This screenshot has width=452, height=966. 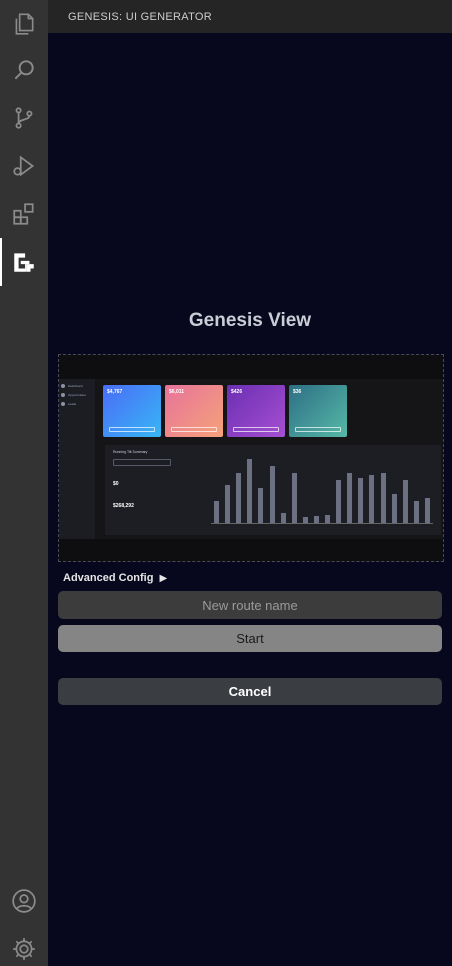 What do you see at coordinates (24, 118) in the screenshot?
I see `source-control-icon` at bounding box center [24, 118].